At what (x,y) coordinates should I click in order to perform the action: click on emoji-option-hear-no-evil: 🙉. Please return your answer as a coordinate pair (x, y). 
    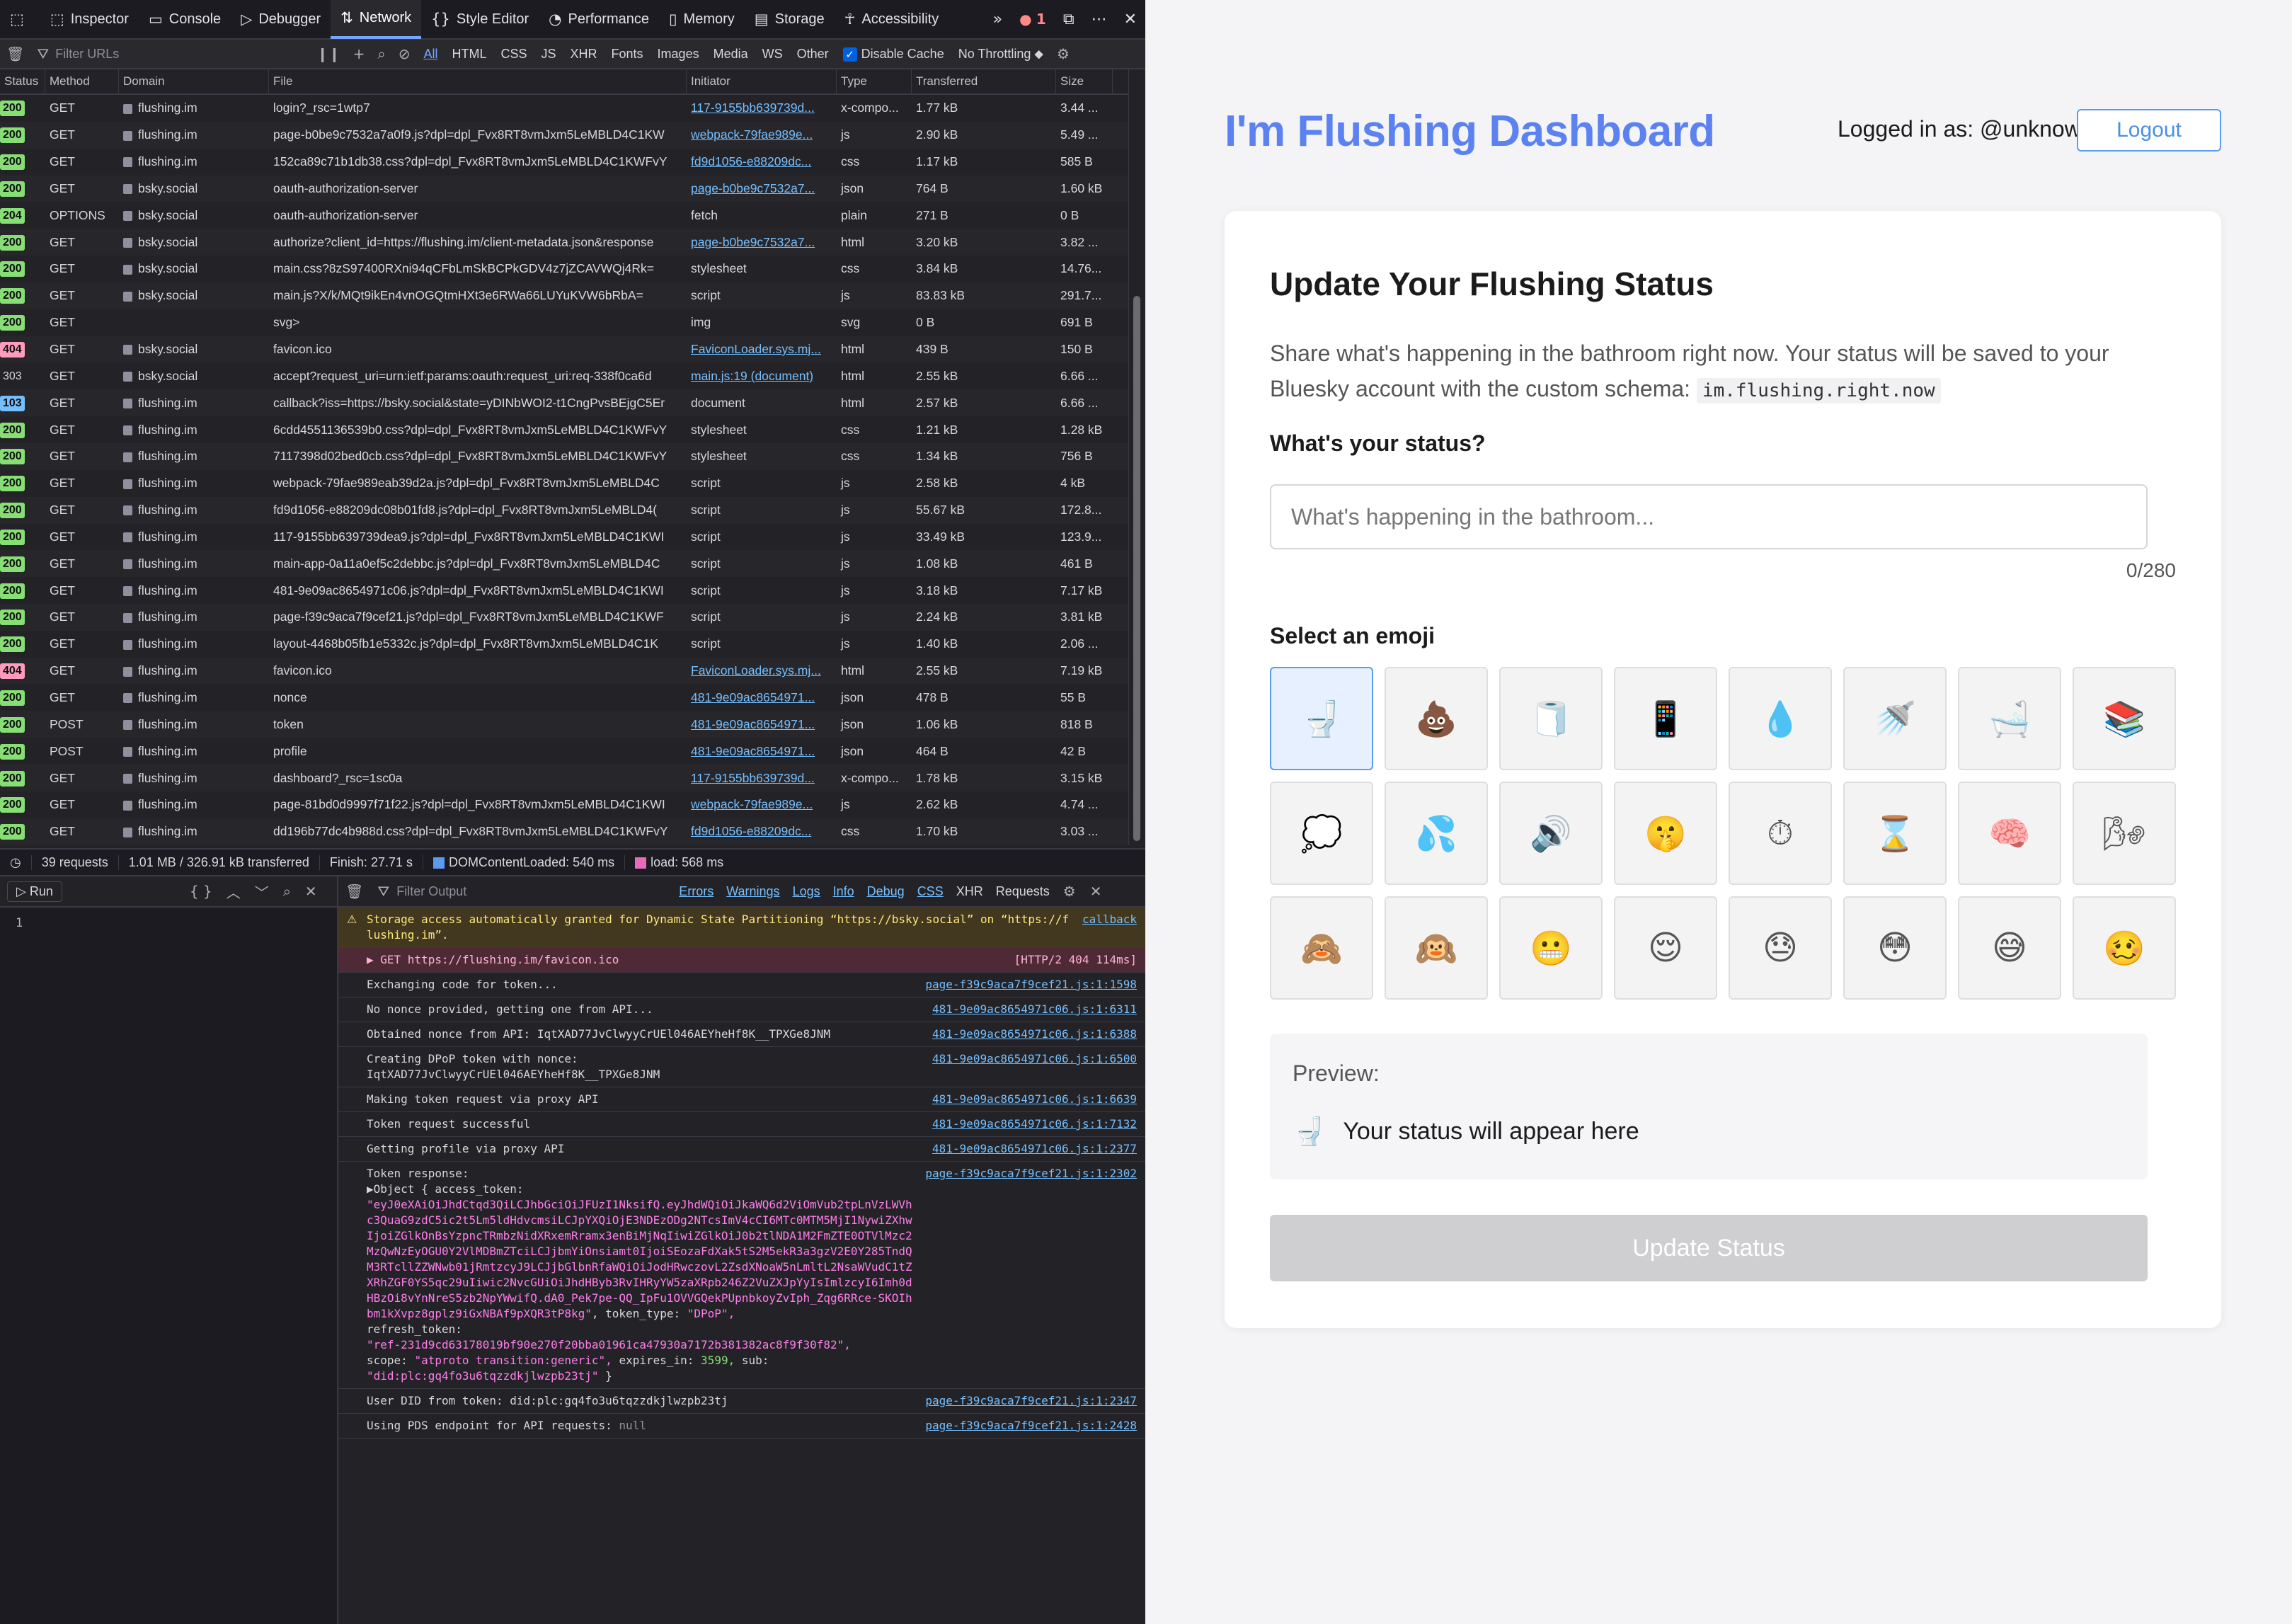
    Looking at the image, I should click on (1436, 948).